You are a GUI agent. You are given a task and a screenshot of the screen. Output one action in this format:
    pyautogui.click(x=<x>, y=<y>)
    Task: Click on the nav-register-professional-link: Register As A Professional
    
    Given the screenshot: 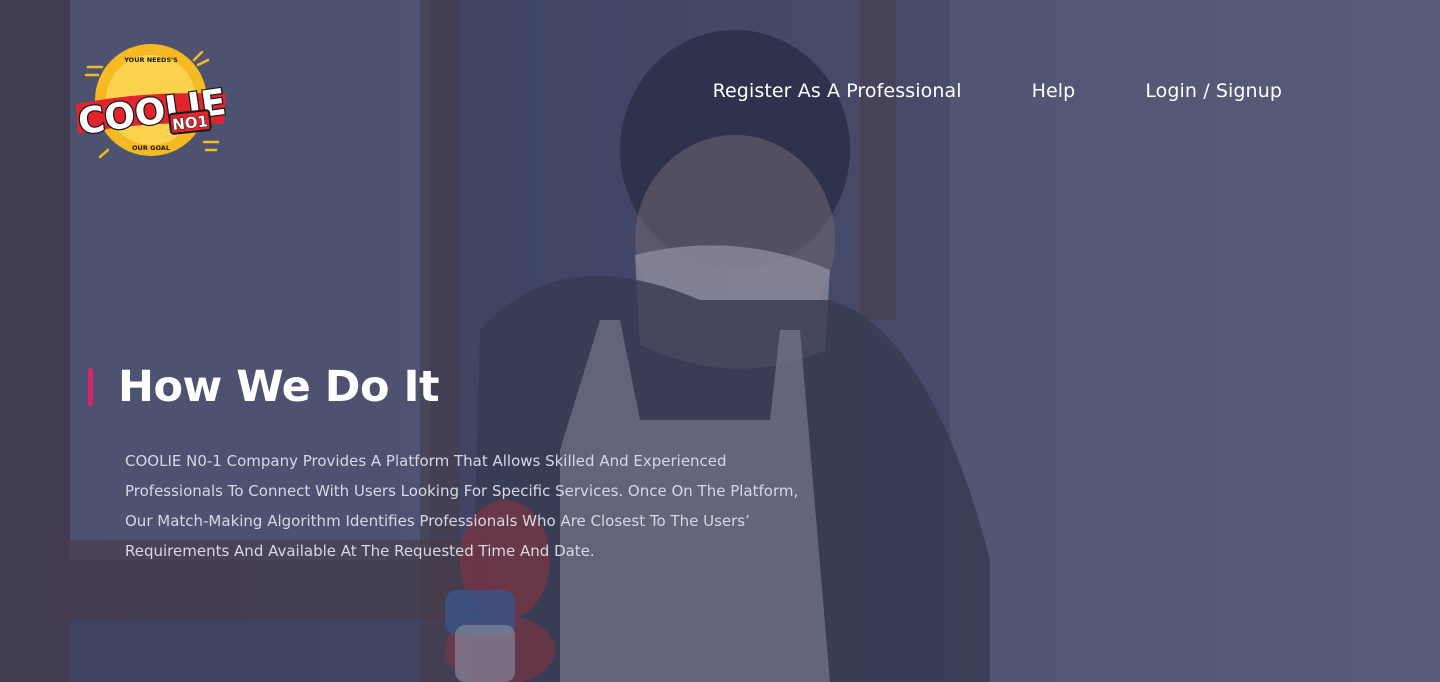 What is the action you would take?
    pyautogui.click(x=837, y=91)
    